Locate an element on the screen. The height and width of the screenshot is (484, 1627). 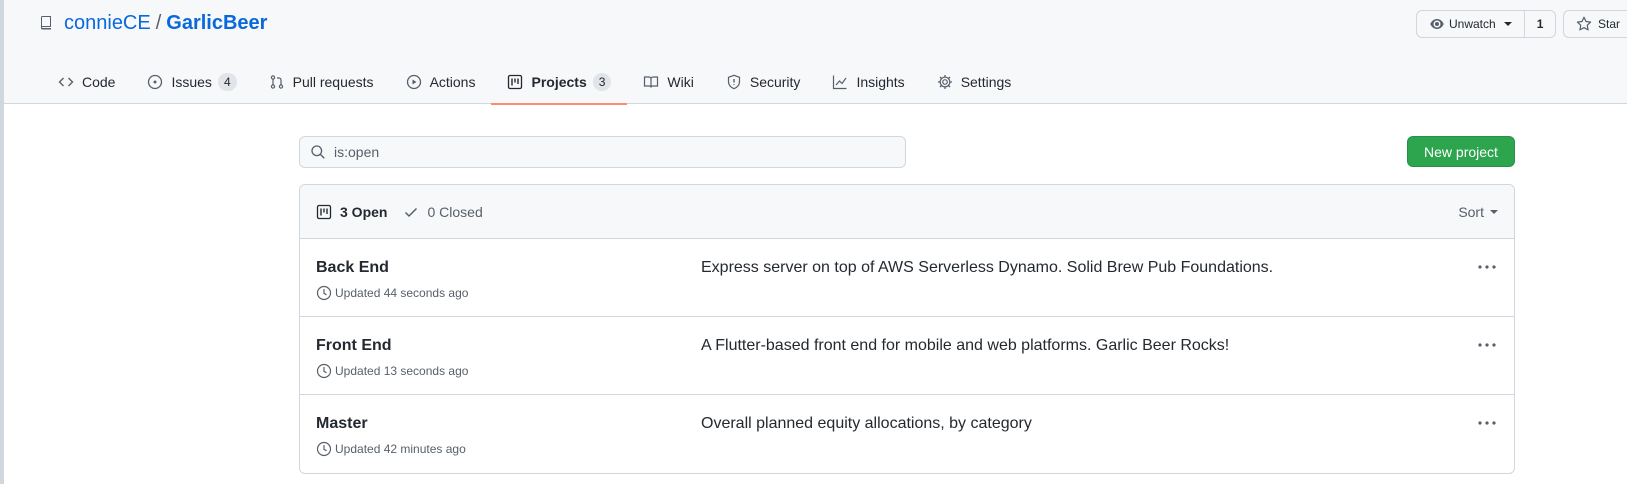
watch-button-group: Unwatch 1 is located at coordinates (1486, 24).